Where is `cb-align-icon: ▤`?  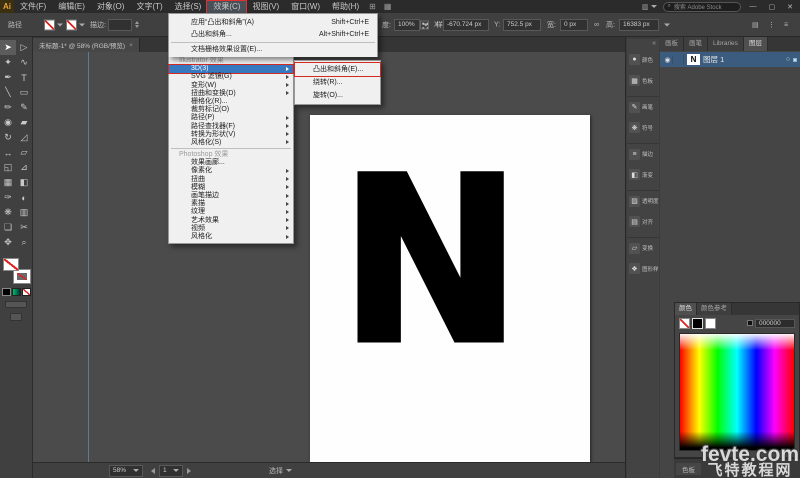
cb-align-icon: ▤ is located at coordinates (755, 25).